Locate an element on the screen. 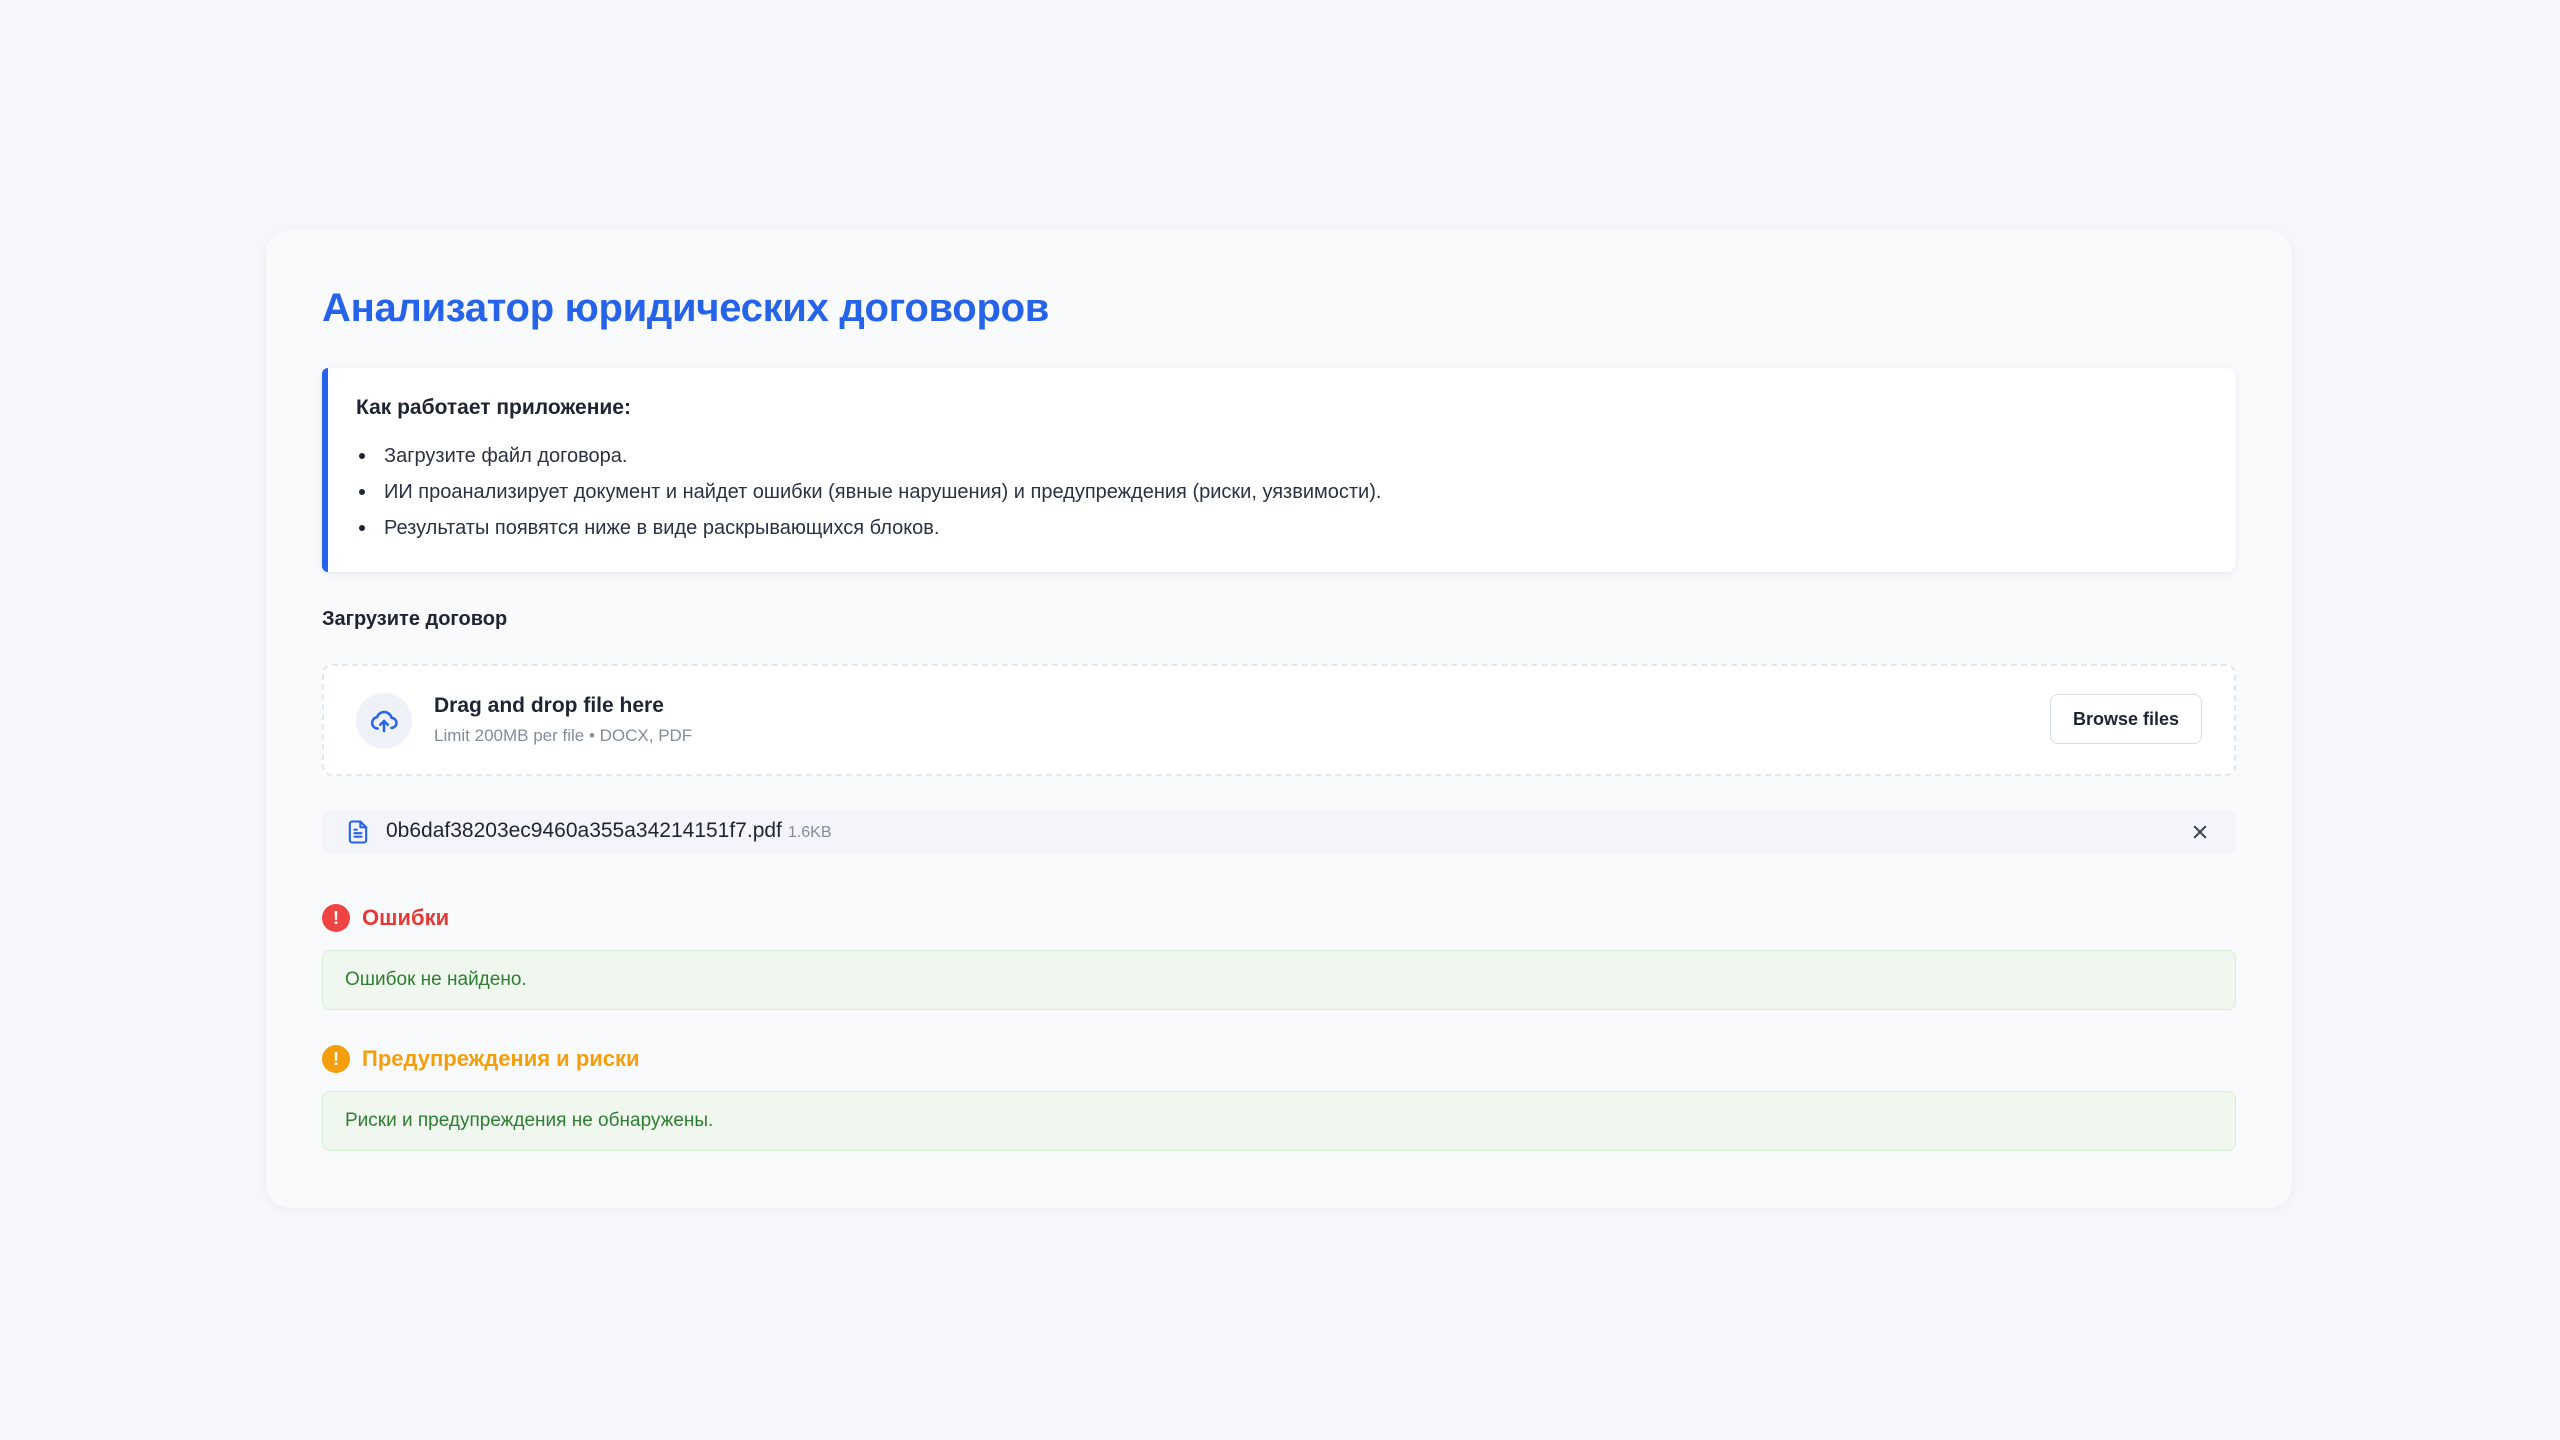 The height and width of the screenshot is (1440, 2560). close-icon is located at coordinates (2200, 832).